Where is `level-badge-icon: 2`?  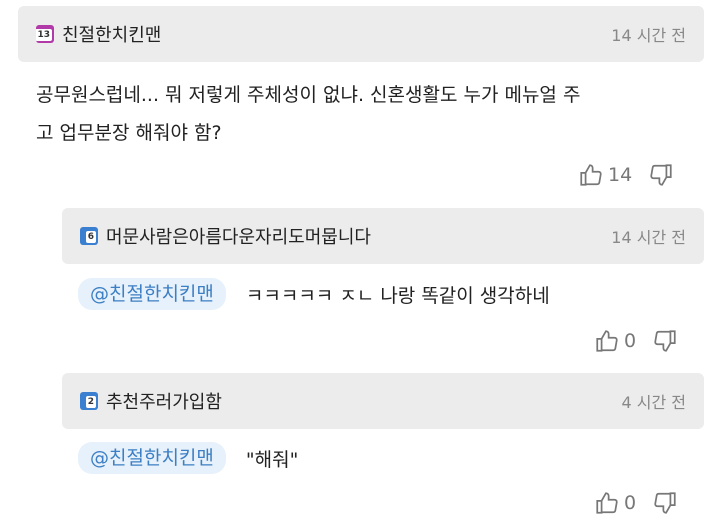
level-badge-icon: 2 is located at coordinates (89, 401).